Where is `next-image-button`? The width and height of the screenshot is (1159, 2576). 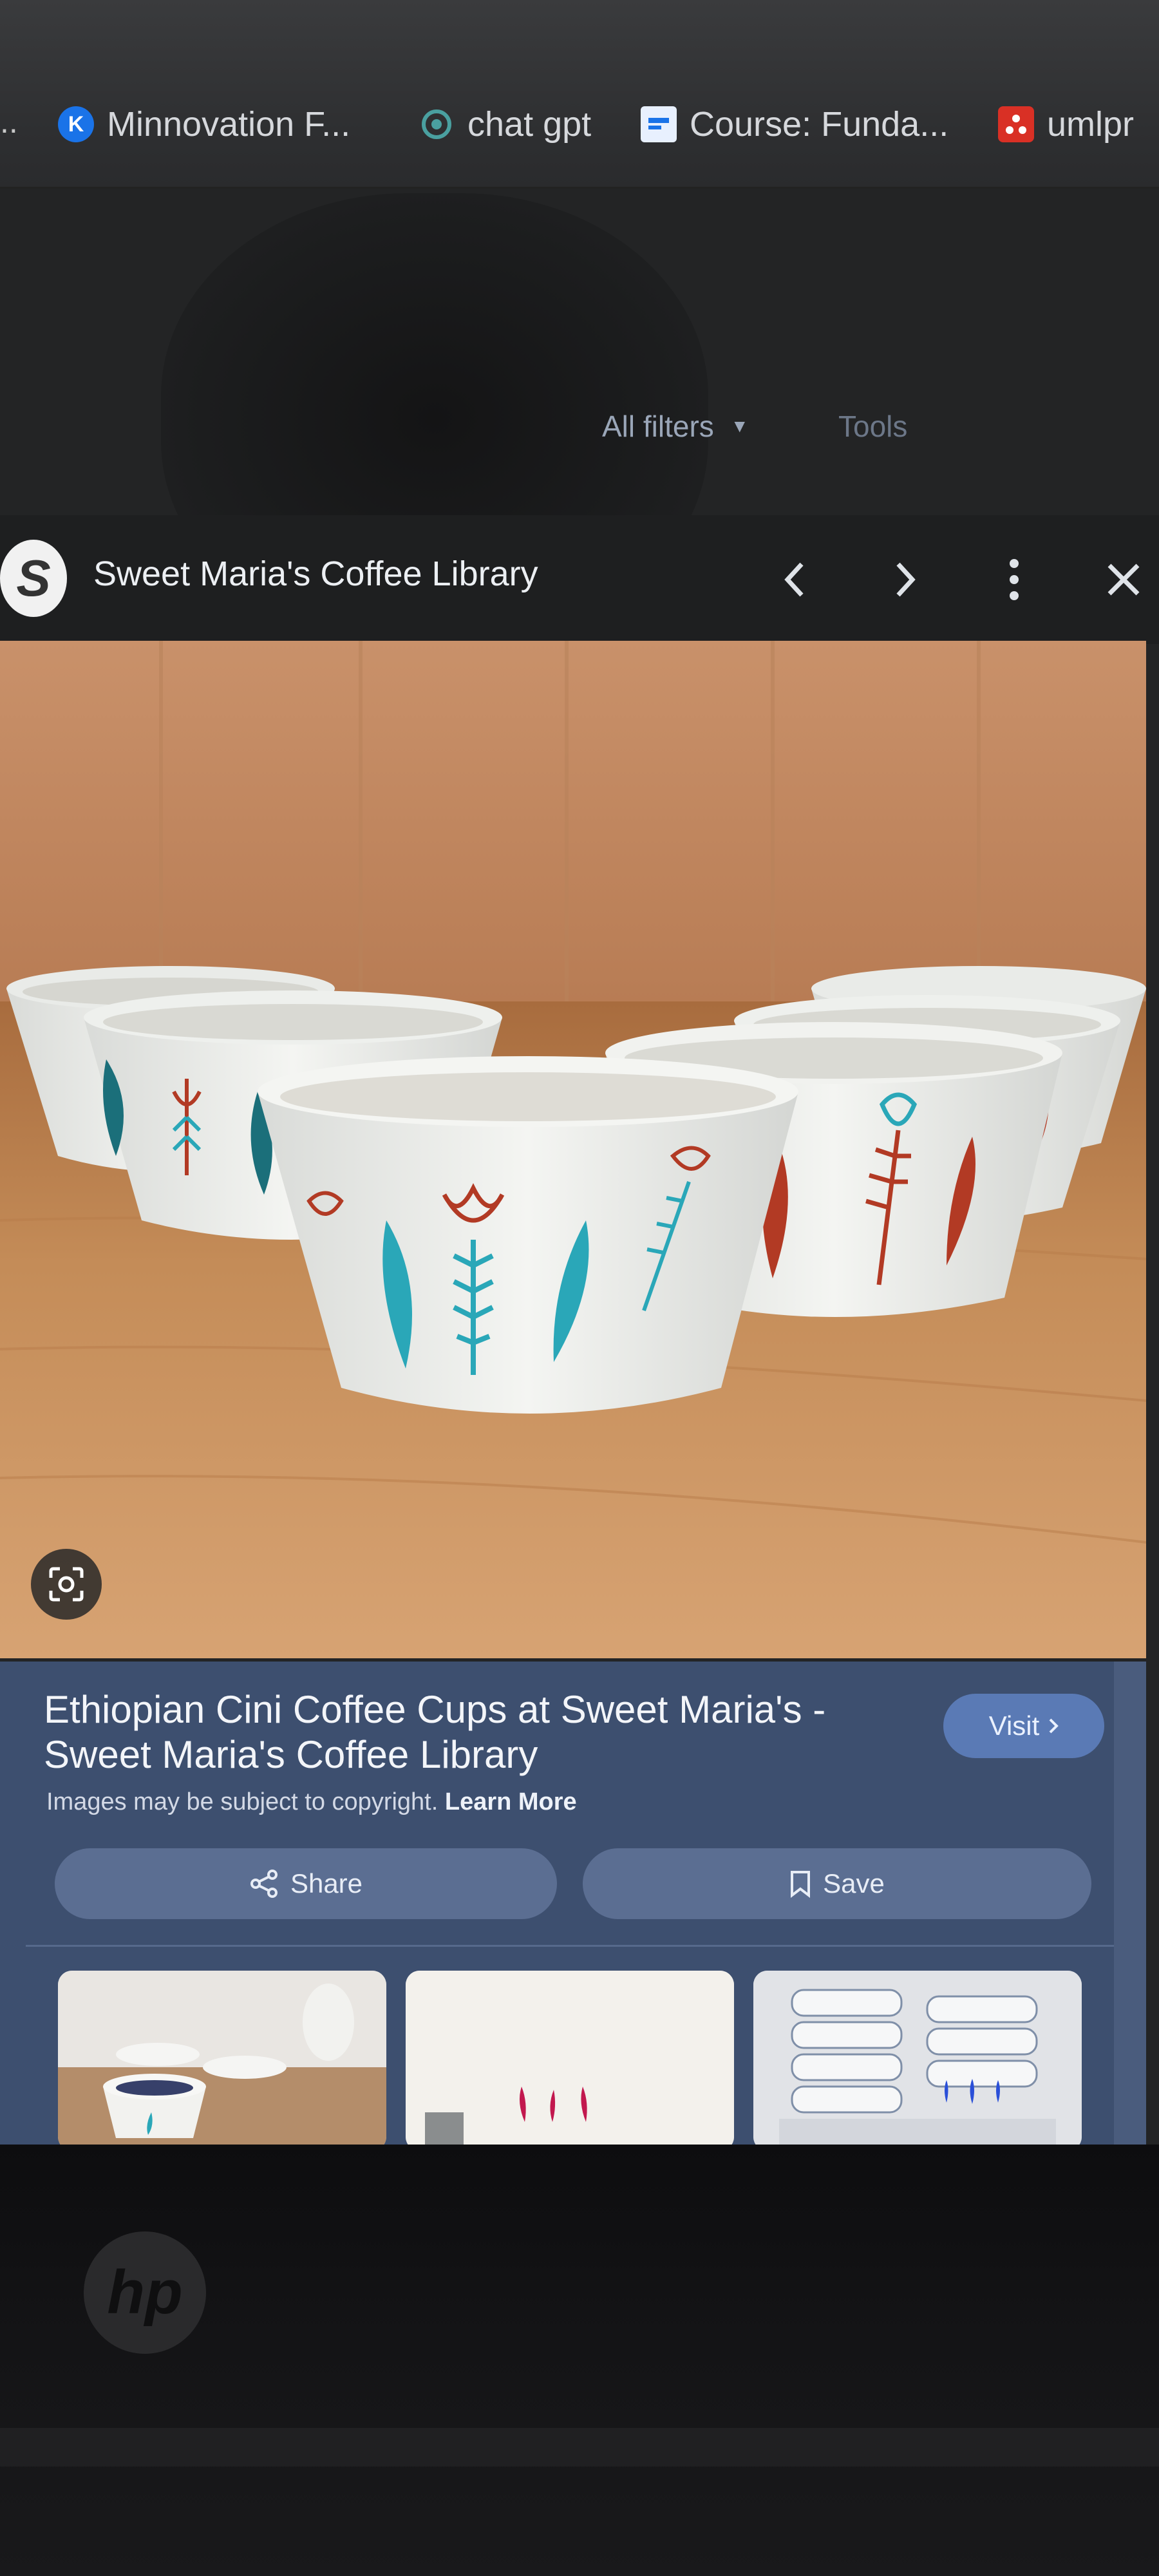 next-image-button is located at coordinates (905, 580).